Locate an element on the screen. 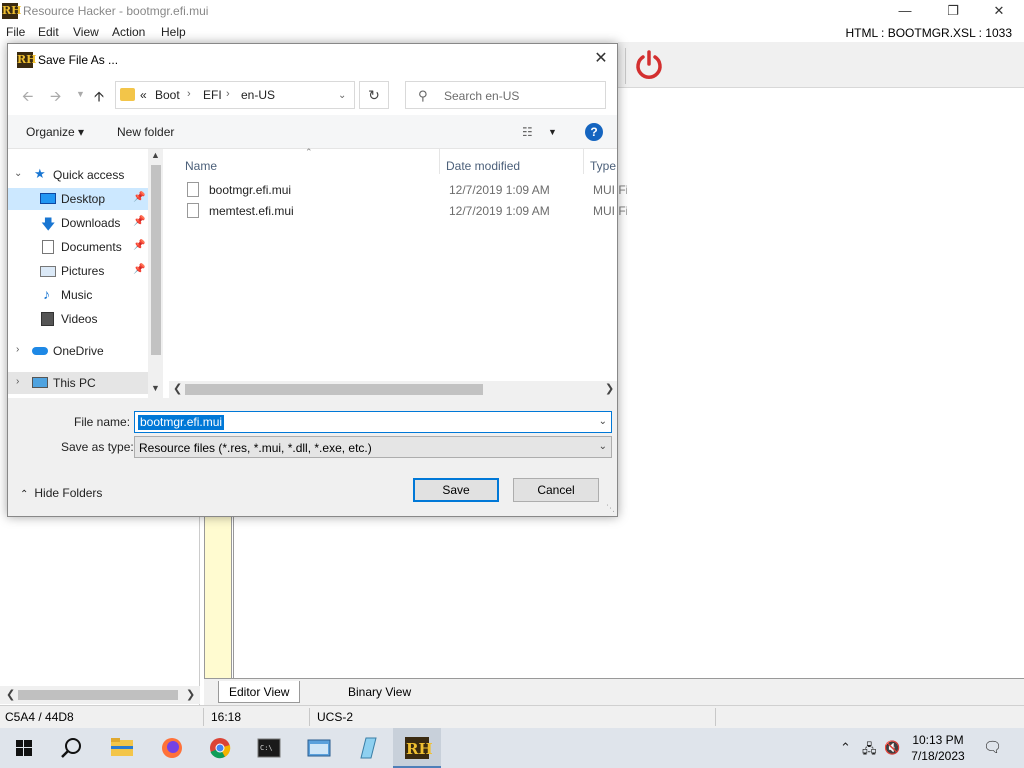 This screenshot has height=768, width=1024. column-type: Type is located at coordinates (603, 166).